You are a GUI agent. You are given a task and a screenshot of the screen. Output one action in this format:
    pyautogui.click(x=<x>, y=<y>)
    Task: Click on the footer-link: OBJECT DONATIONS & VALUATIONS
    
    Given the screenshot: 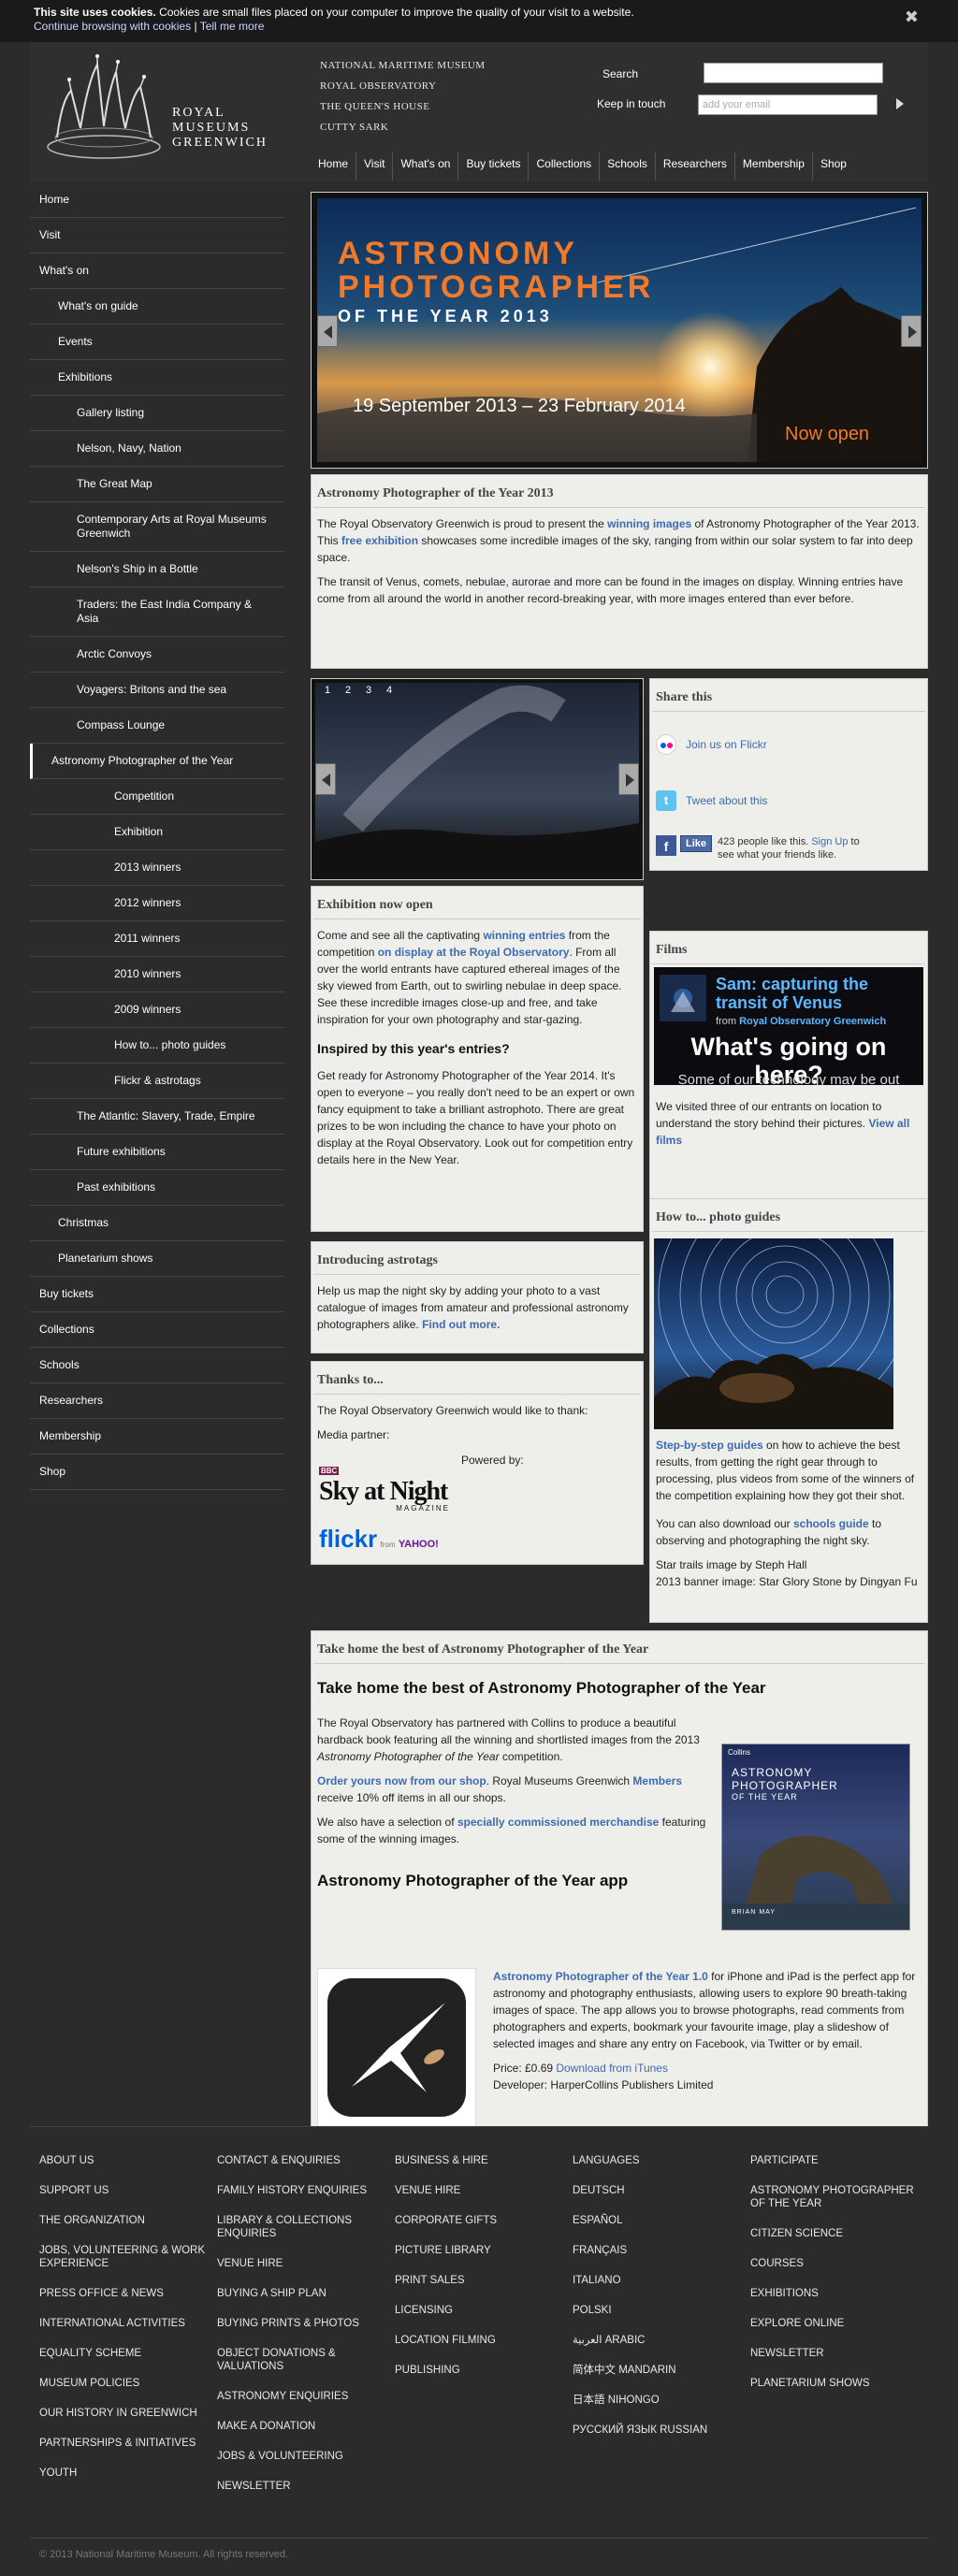 What is the action you would take?
    pyautogui.click(x=301, y=2360)
    